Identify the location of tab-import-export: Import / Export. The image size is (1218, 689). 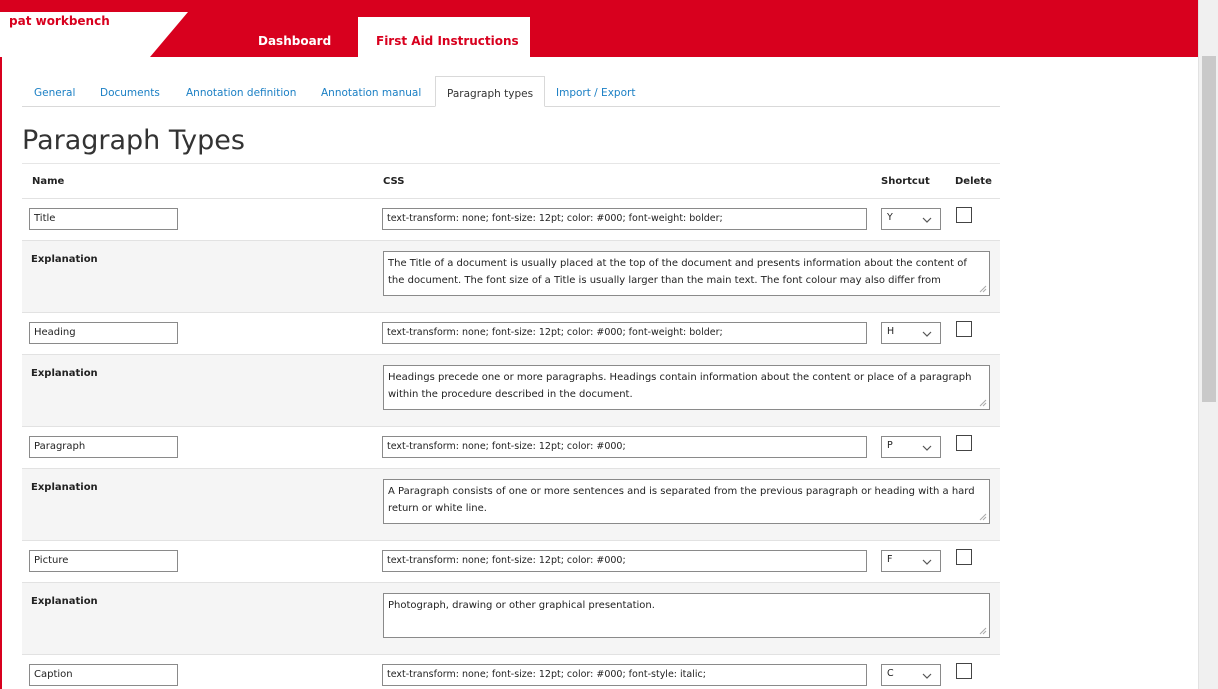
(595, 93).